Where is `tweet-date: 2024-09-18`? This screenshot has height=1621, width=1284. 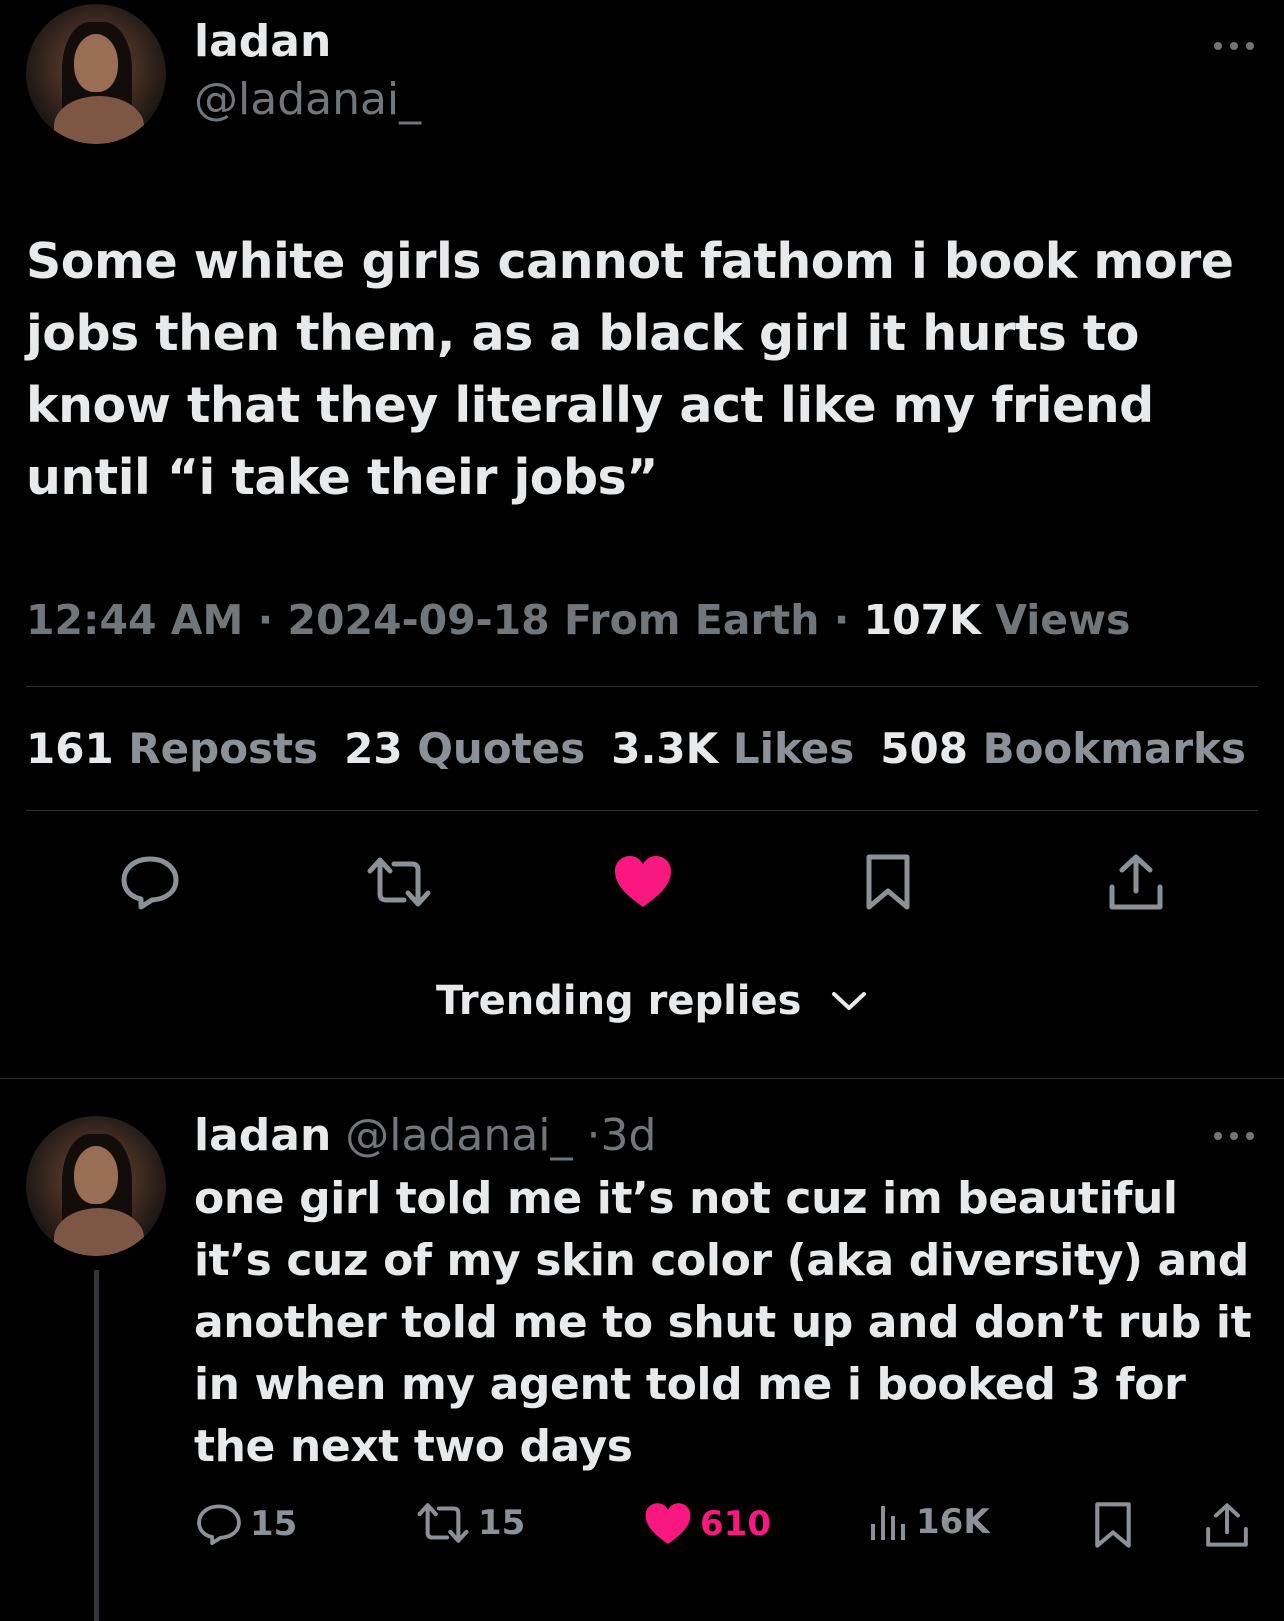
tweet-date: 2024-09-18 is located at coordinates (418, 620).